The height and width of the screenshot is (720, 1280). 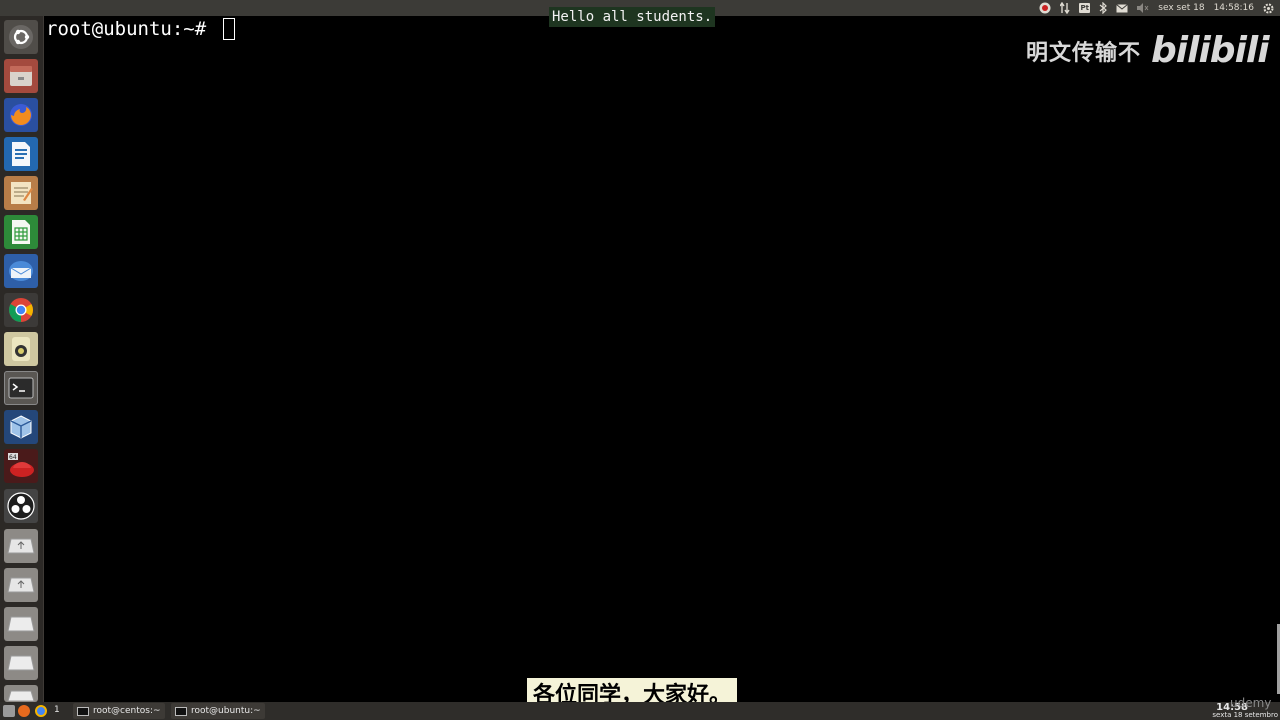 I want to click on panel-date: sex set 18, so click(x=1181, y=8).